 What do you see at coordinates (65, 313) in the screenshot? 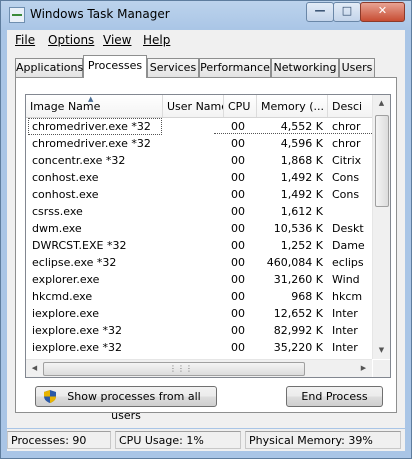
I see `process-name: iexplore.exe` at bounding box center [65, 313].